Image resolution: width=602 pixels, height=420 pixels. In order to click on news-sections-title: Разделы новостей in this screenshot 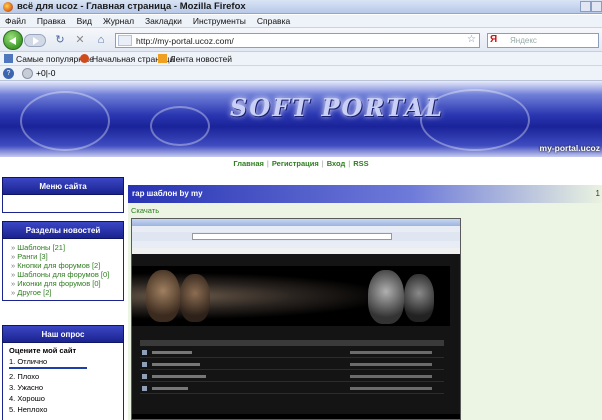, I will do `click(63, 230)`.